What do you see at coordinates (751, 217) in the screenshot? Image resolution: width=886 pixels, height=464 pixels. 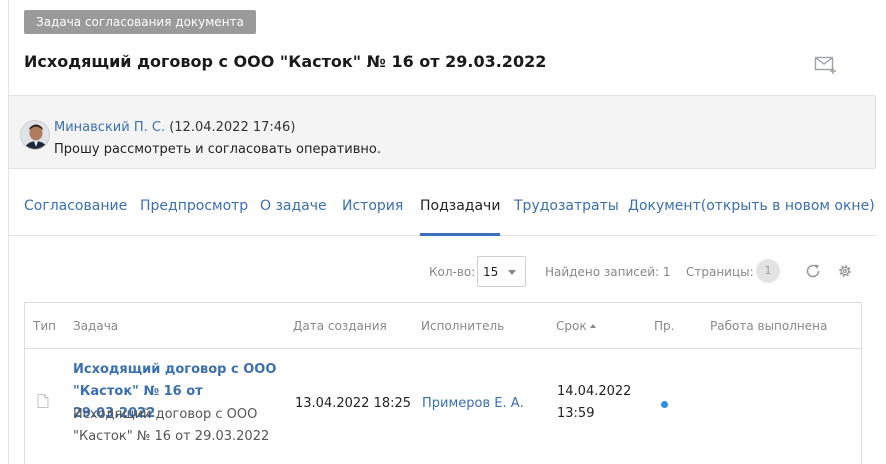 I see `tab-document-new-window: Документ(открыть в новом окне)` at bounding box center [751, 217].